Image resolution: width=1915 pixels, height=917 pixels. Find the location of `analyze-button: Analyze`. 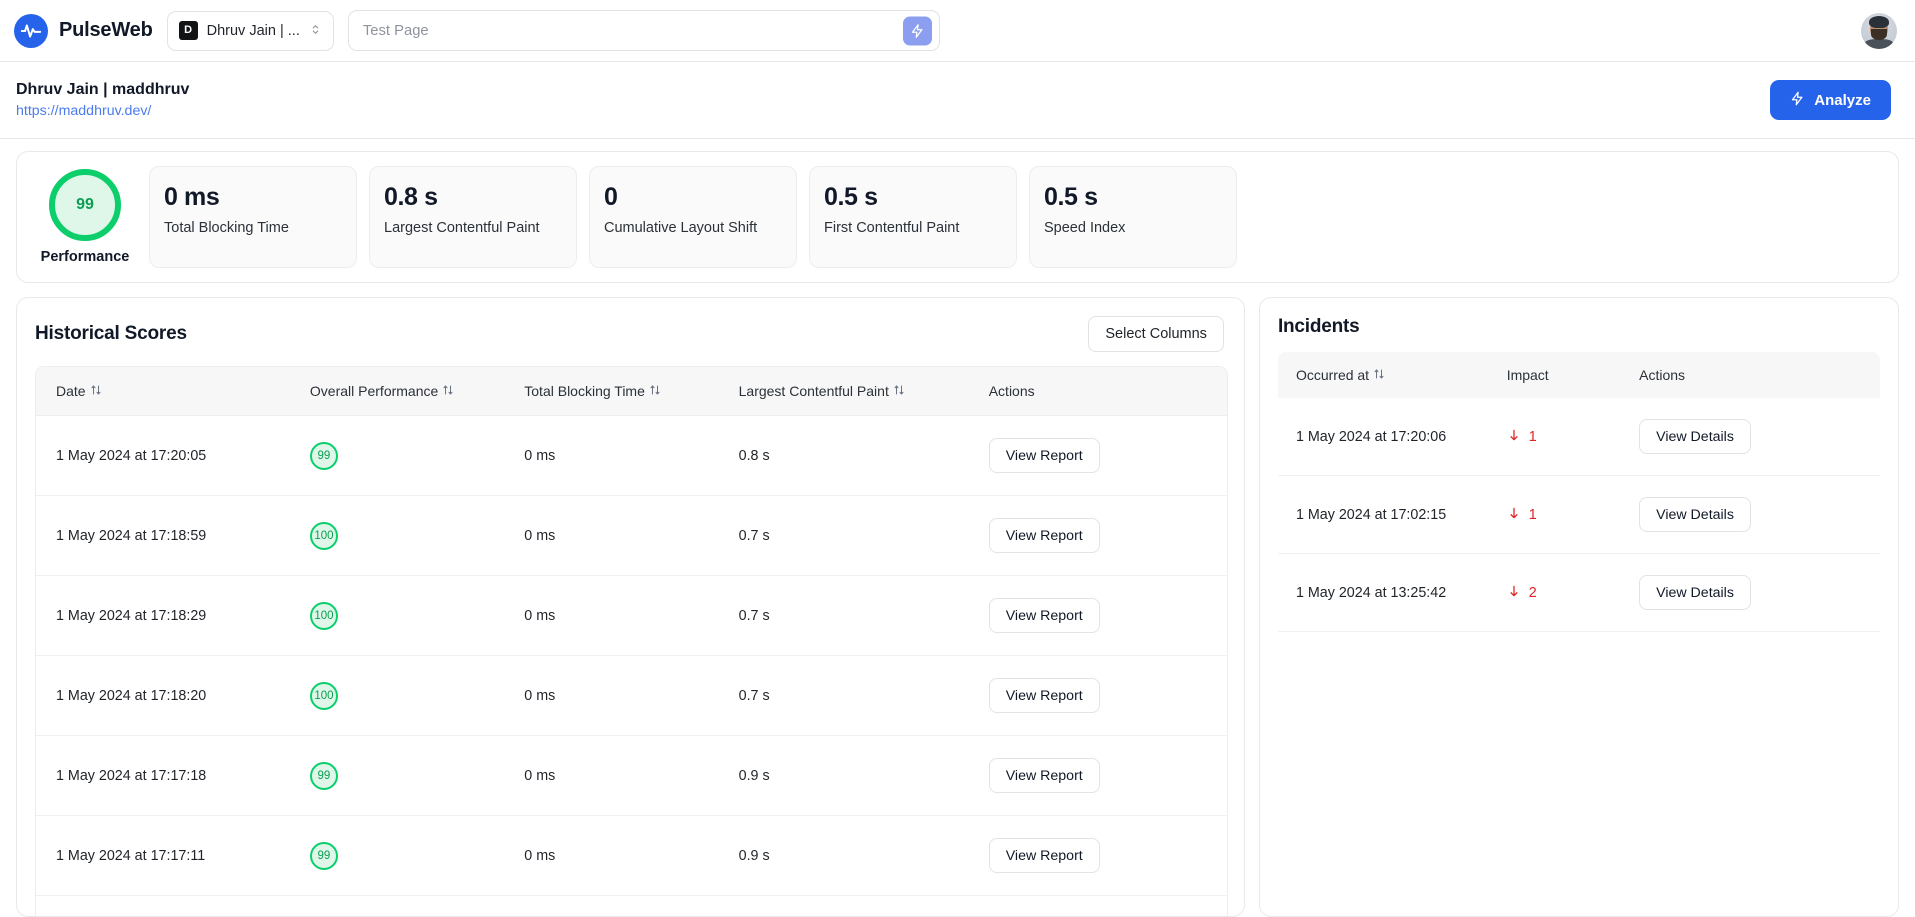

analyze-button: Analyze is located at coordinates (1830, 100).